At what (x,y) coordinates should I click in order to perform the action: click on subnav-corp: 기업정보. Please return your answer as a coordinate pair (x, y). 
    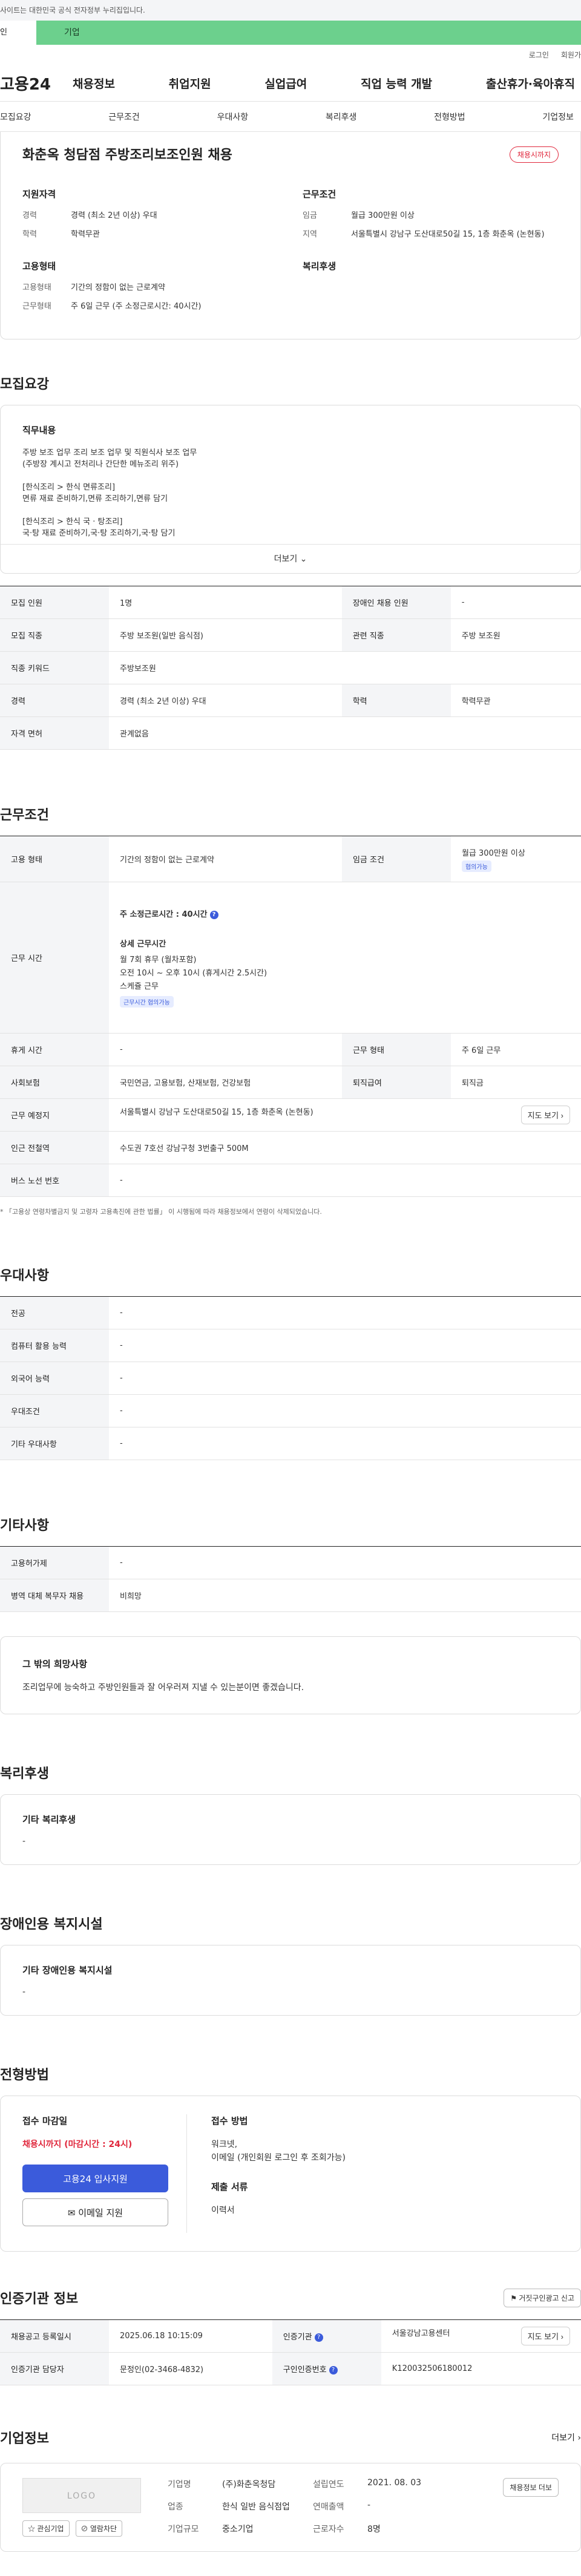
    Looking at the image, I should click on (558, 117).